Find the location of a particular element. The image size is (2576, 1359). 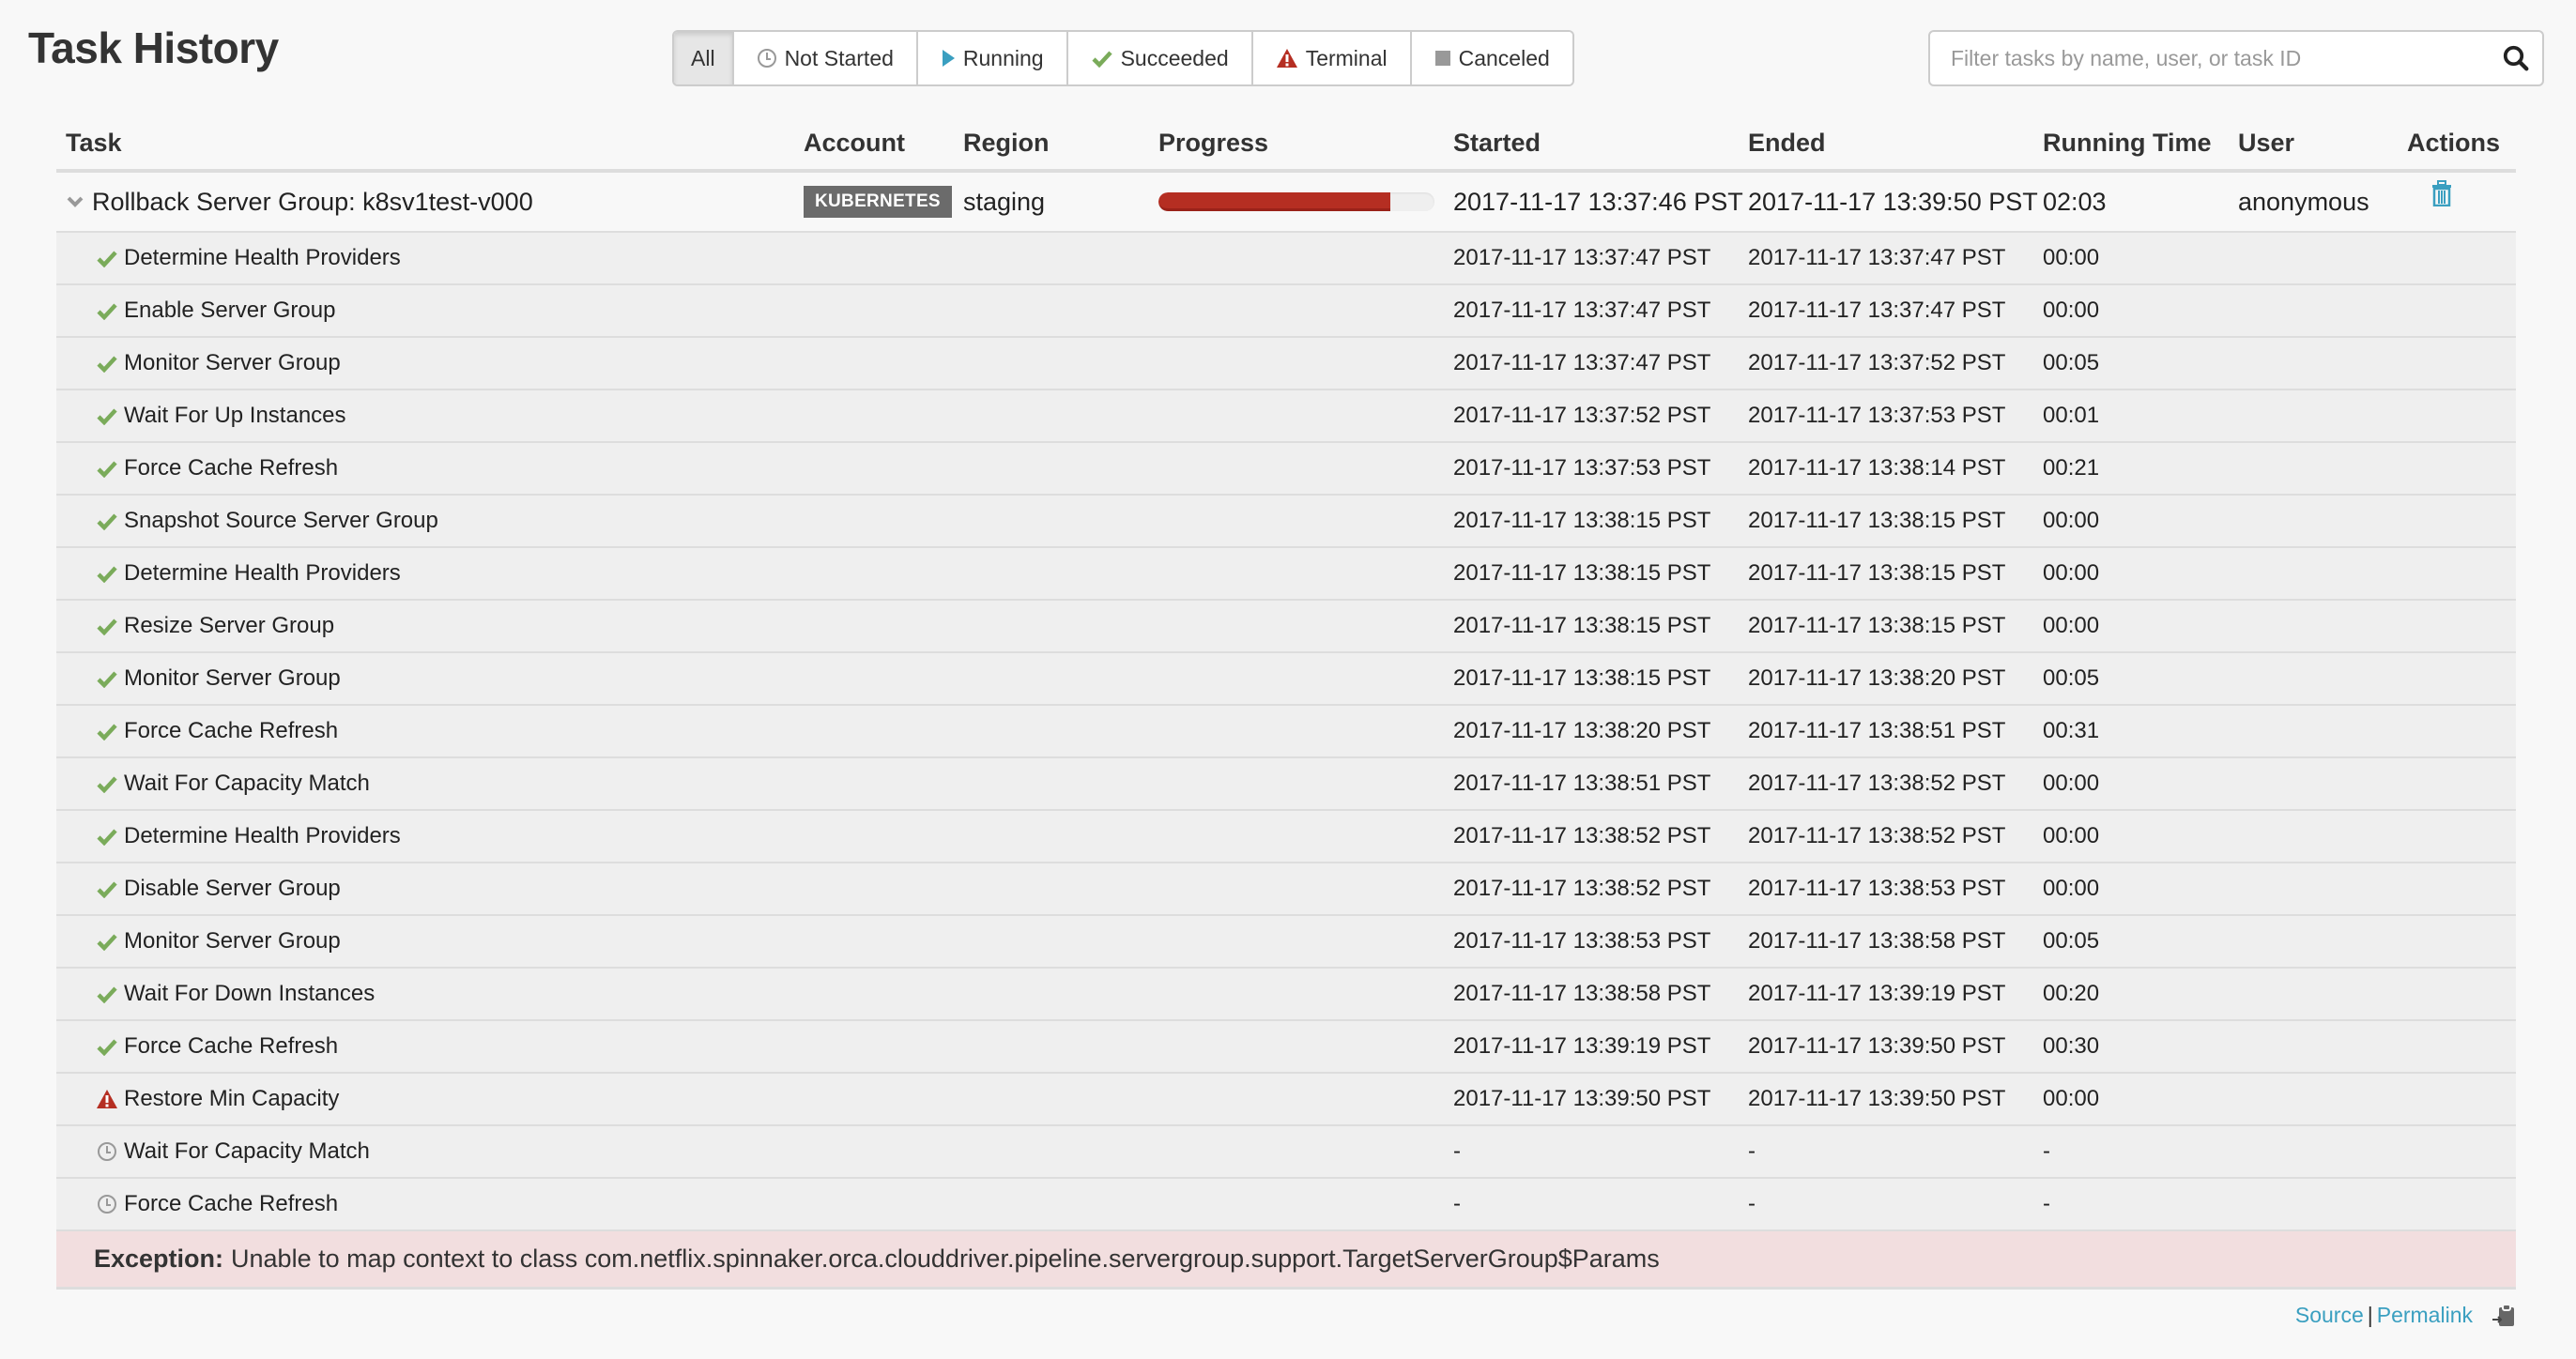

trash-icon is located at coordinates (2442, 193).